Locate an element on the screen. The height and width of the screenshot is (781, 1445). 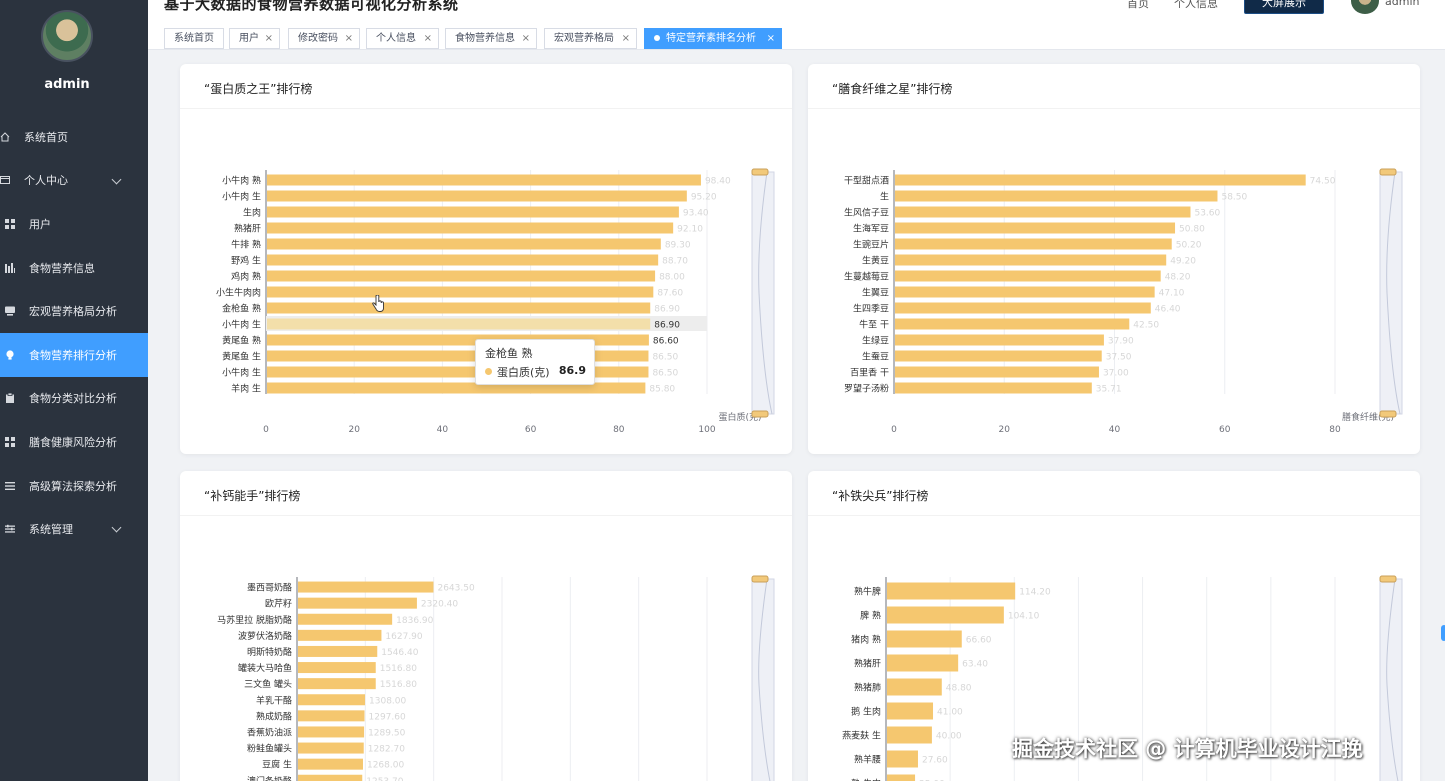
category-label: 羊乳干酪 is located at coordinates (274, 700).